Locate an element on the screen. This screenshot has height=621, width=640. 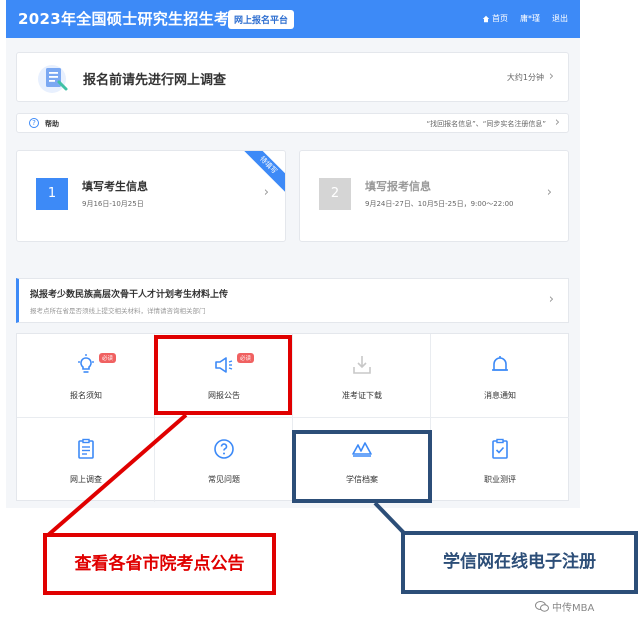
watermark: 中传MBA is located at coordinates (564, 606).